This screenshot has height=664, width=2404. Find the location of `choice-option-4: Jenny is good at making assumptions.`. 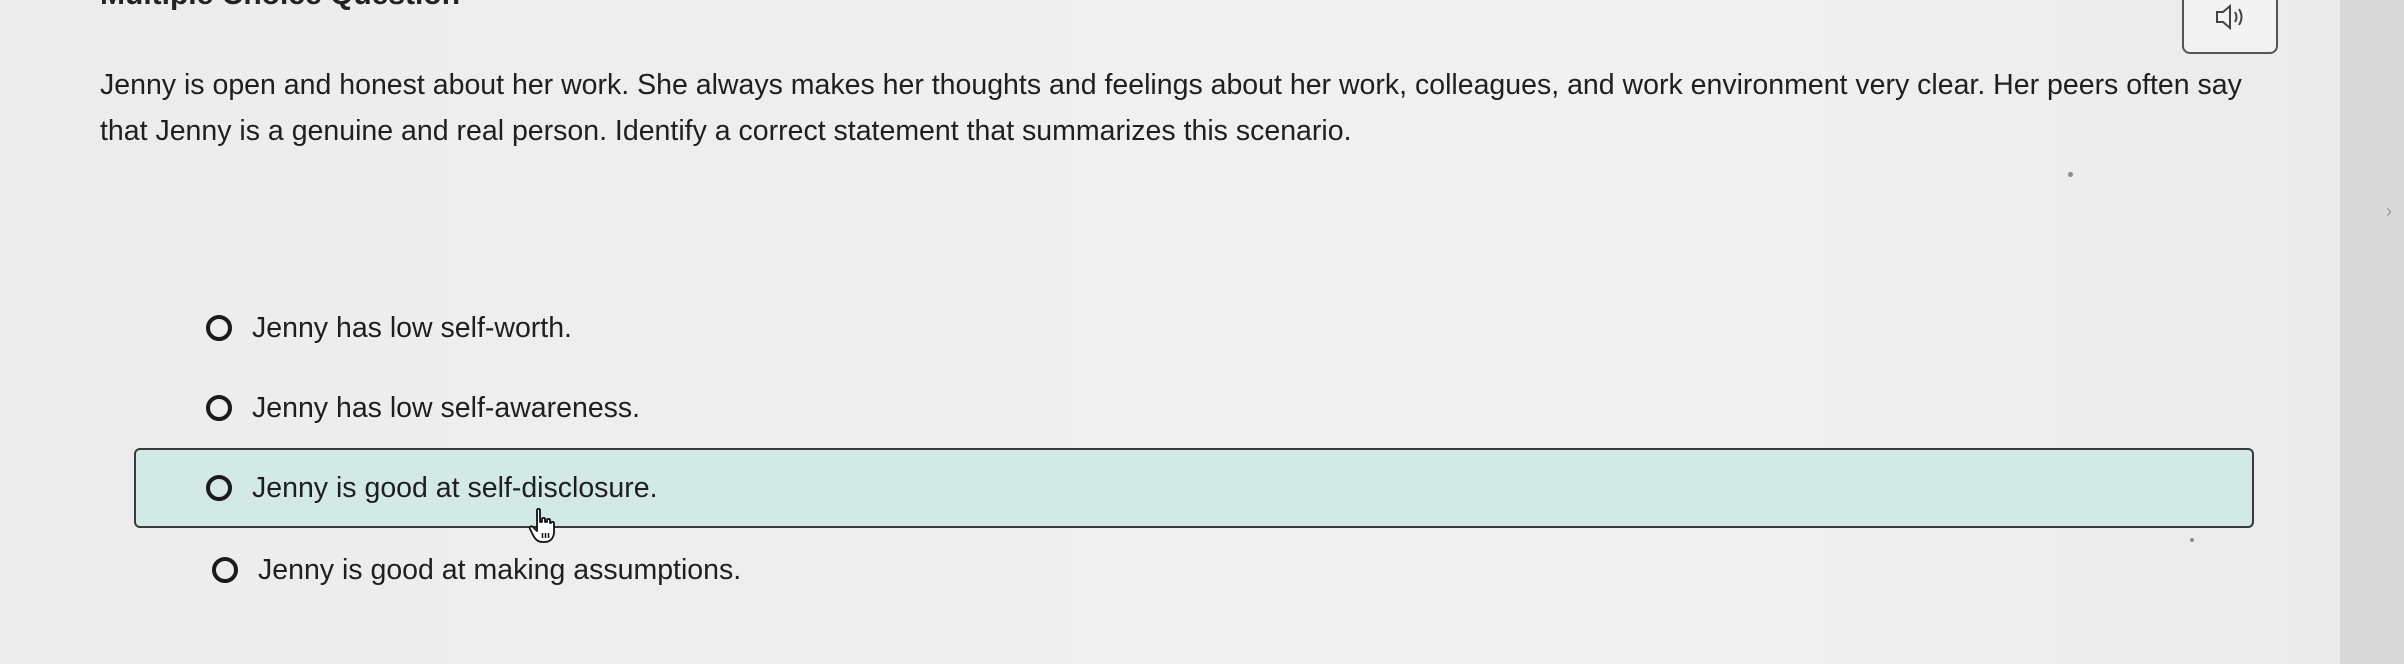

choice-option-4: Jenny is good at making assumptions. is located at coordinates (1194, 570).